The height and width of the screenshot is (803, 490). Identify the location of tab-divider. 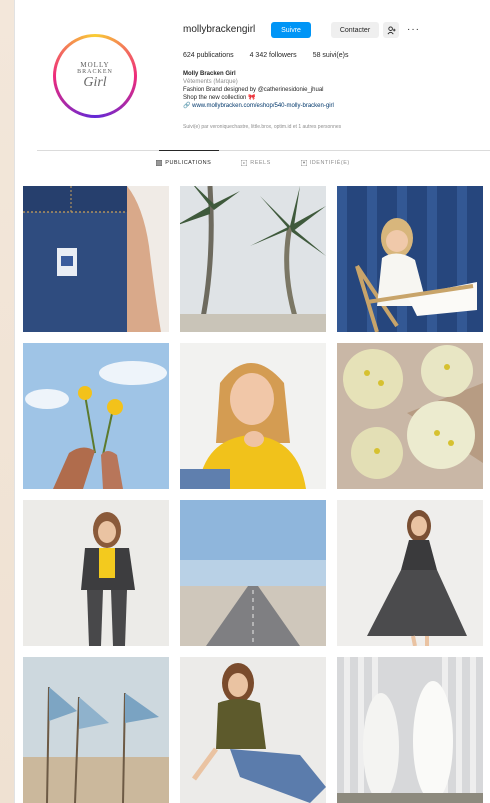
(263, 150).